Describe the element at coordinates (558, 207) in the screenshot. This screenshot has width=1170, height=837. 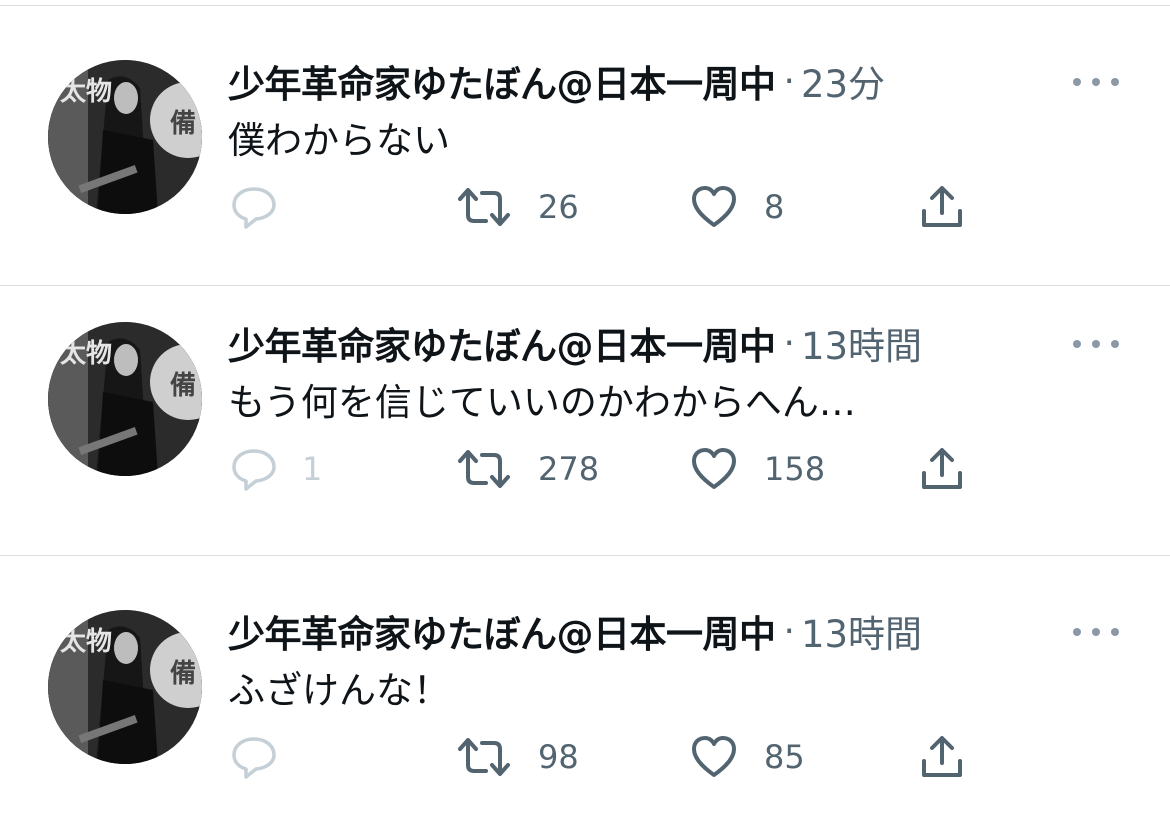
I see `retweet-count: 26` at that location.